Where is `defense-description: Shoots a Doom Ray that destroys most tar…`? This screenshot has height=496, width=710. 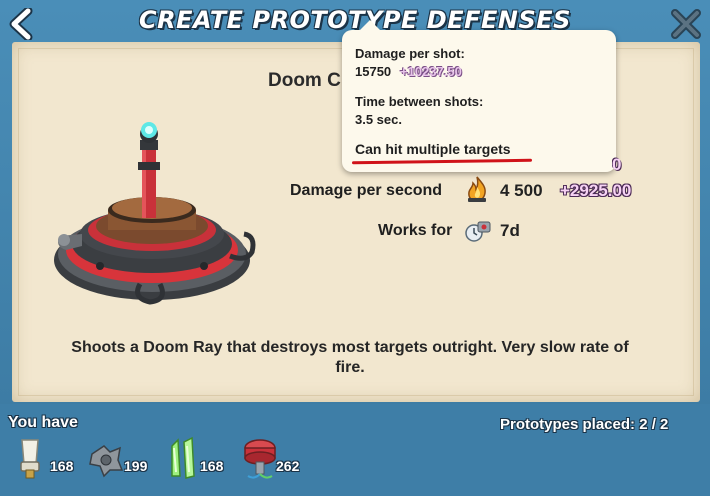 defense-description: Shoots a Doom Ray that destroys most tar… is located at coordinates (350, 357).